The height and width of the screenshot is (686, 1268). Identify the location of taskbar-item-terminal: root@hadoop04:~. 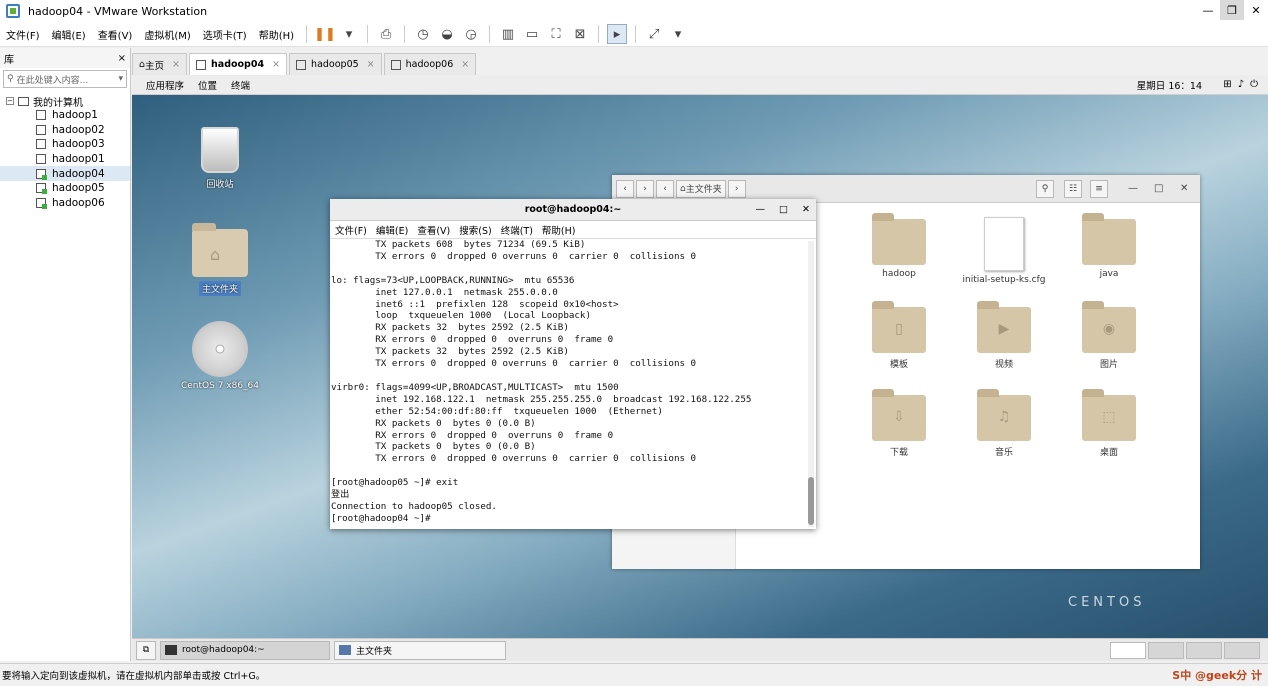
(245, 650).